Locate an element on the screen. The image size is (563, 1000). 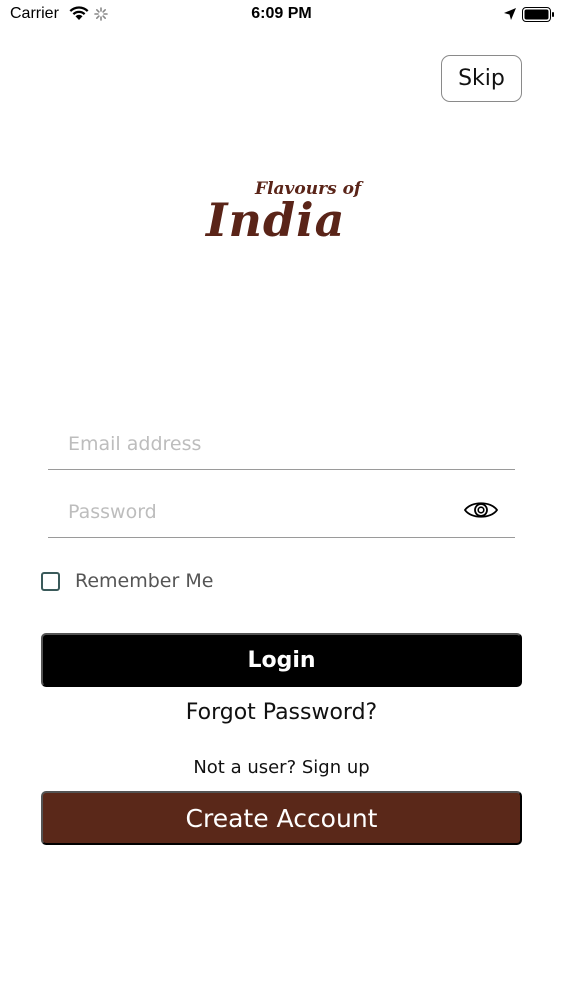
skip-button: Skip is located at coordinates (481, 78).